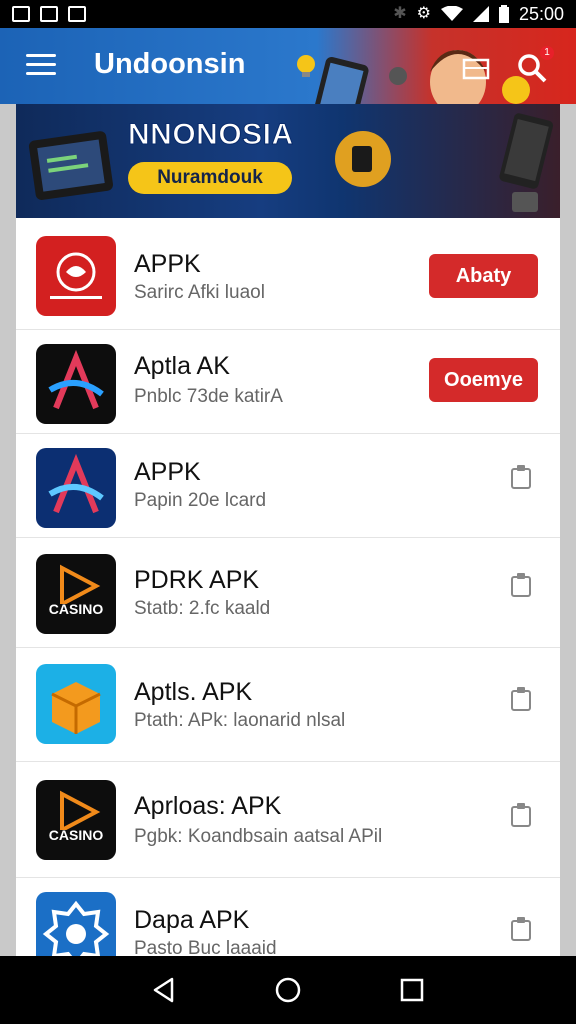 This screenshot has width=576, height=1024. Describe the element at coordinates (208, 806) in the screenshot. I see `app-name: Aprloas: APK` at that location.